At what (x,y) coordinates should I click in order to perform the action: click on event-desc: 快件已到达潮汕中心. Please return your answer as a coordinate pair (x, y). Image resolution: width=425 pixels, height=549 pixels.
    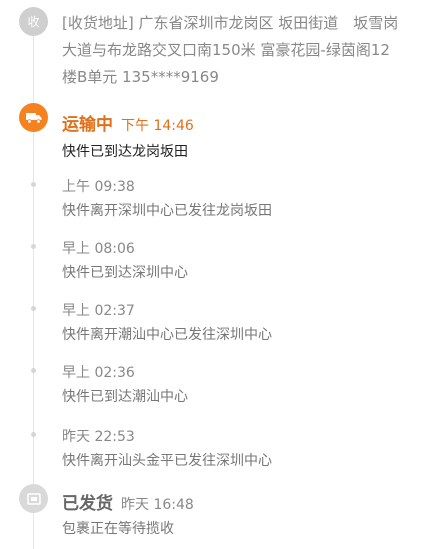
    Looking at the image, I should click on (125, 397).